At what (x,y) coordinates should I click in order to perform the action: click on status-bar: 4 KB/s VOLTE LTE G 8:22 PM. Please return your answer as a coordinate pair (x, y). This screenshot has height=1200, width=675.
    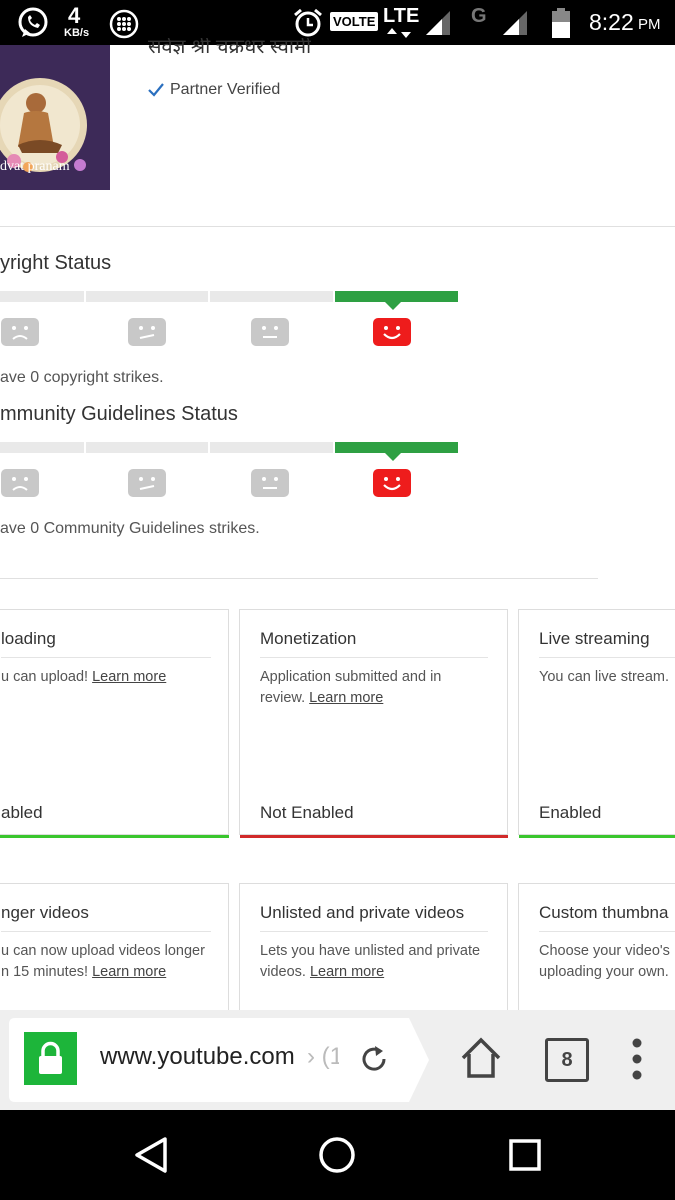
    Looking at the image, I should click on (337, 22).